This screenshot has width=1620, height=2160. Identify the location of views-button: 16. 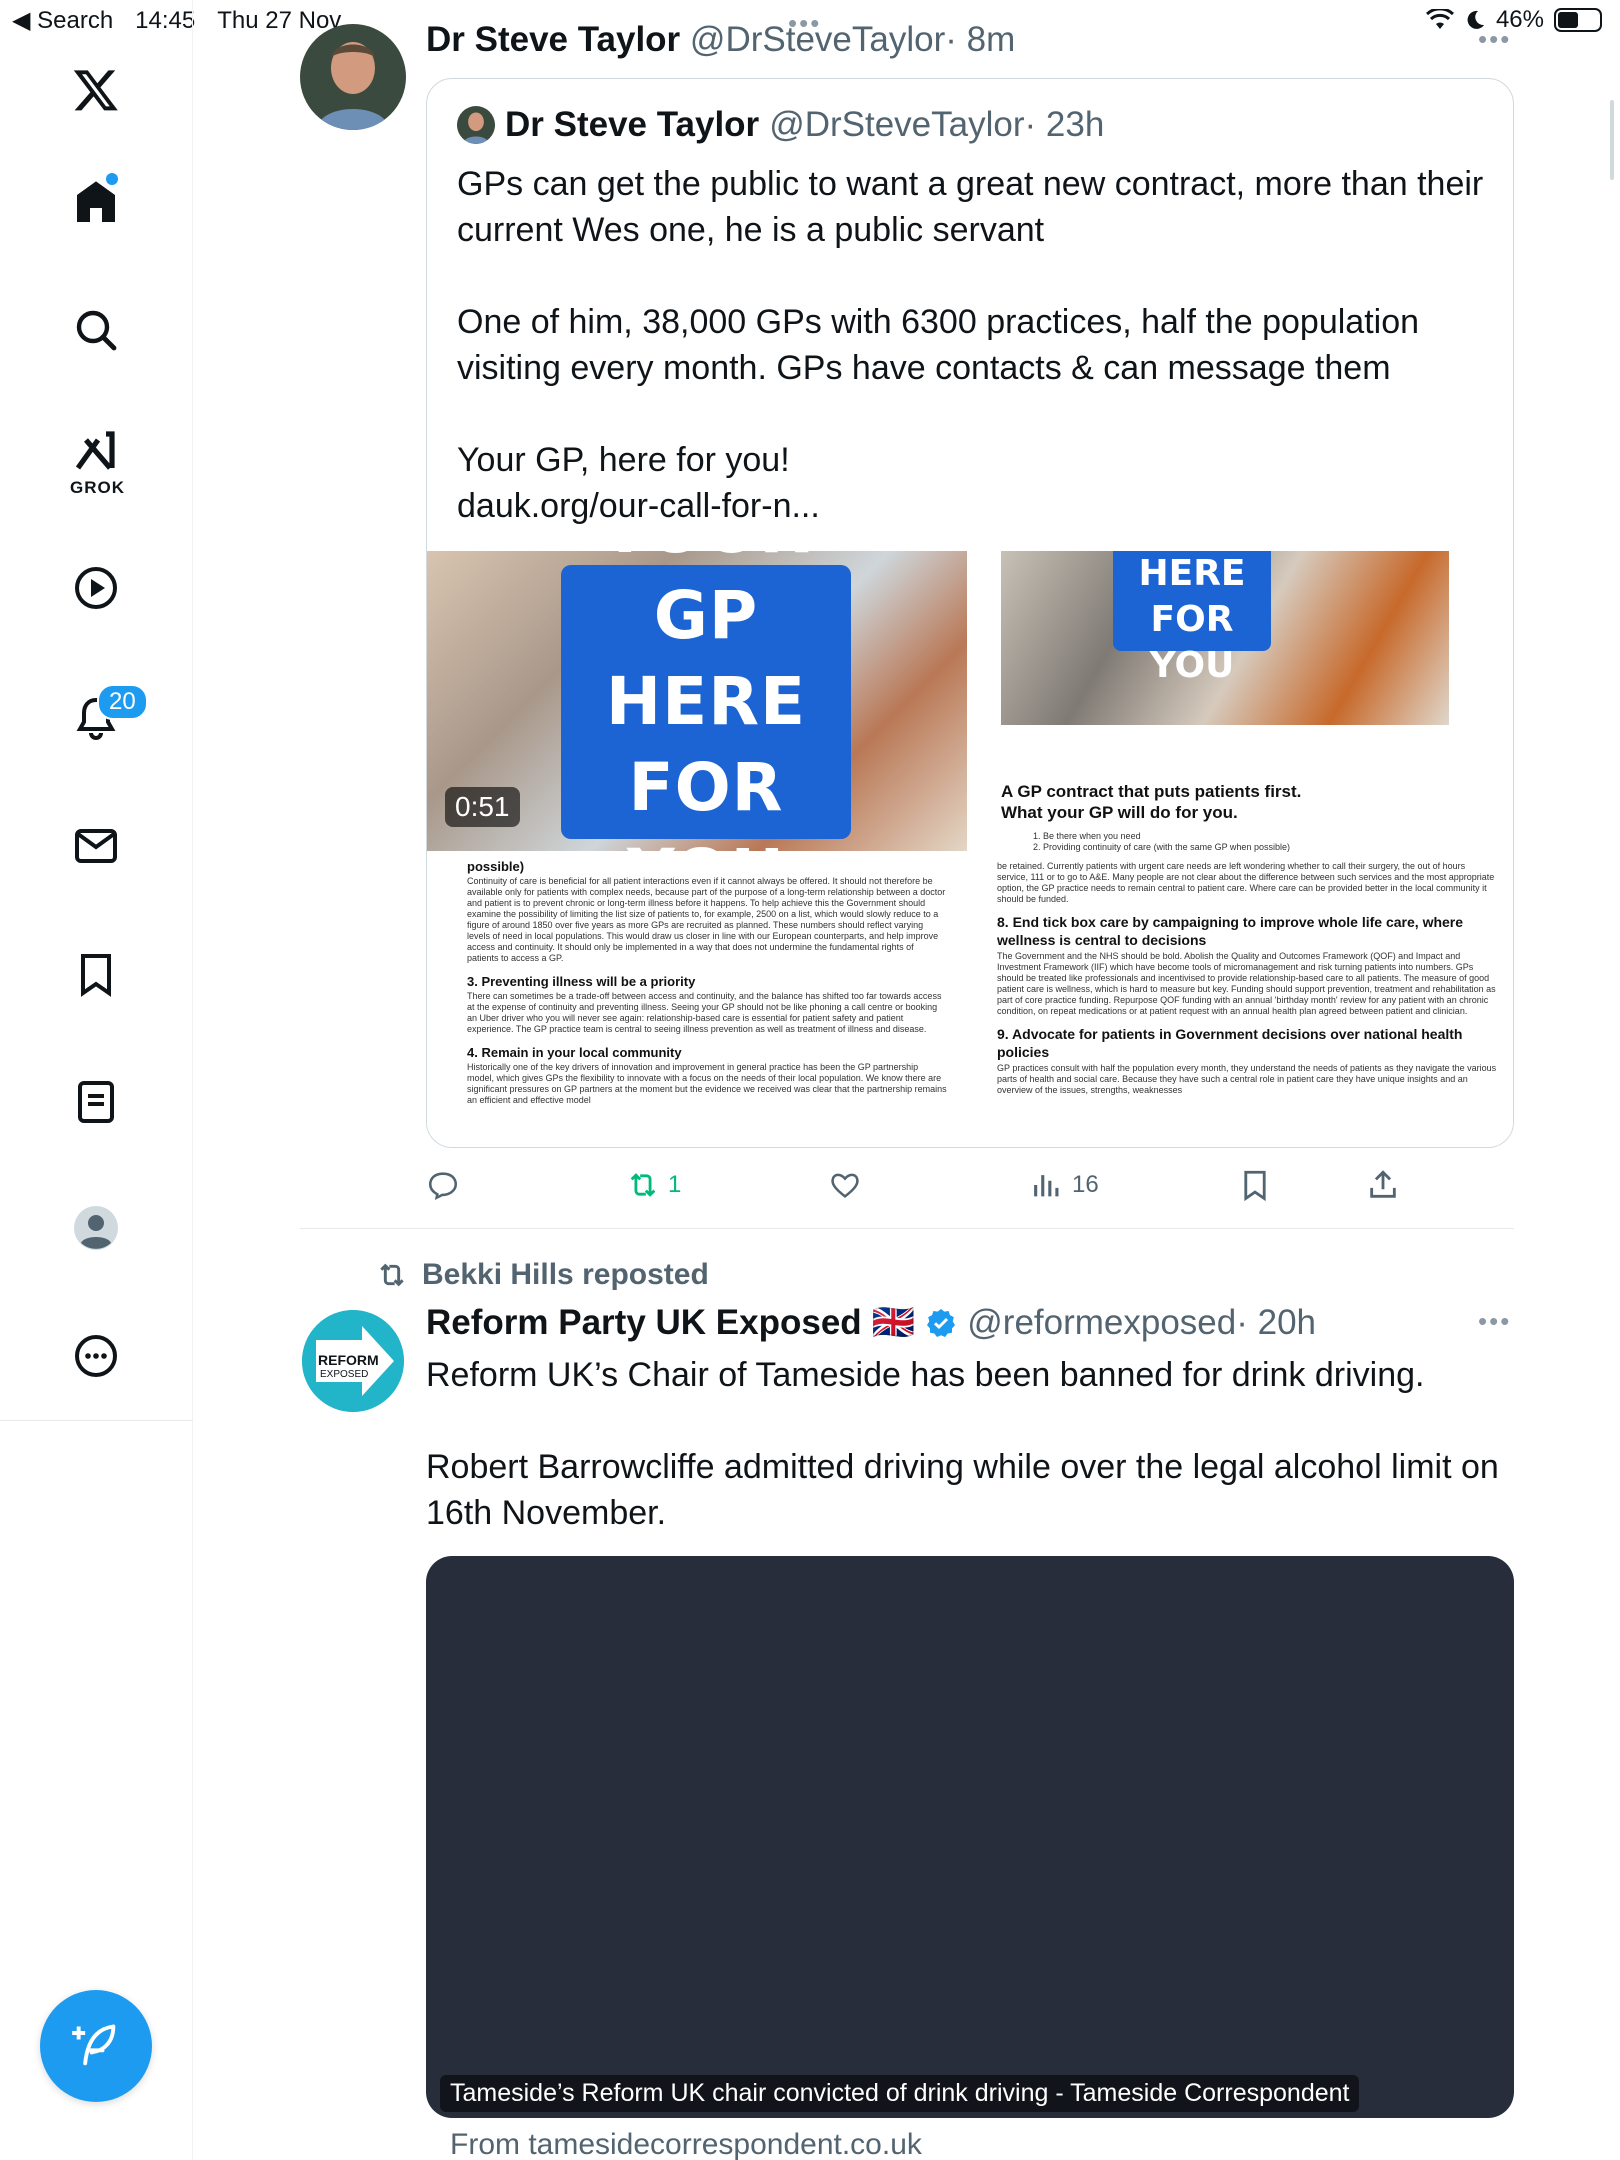
(1064, 1185).